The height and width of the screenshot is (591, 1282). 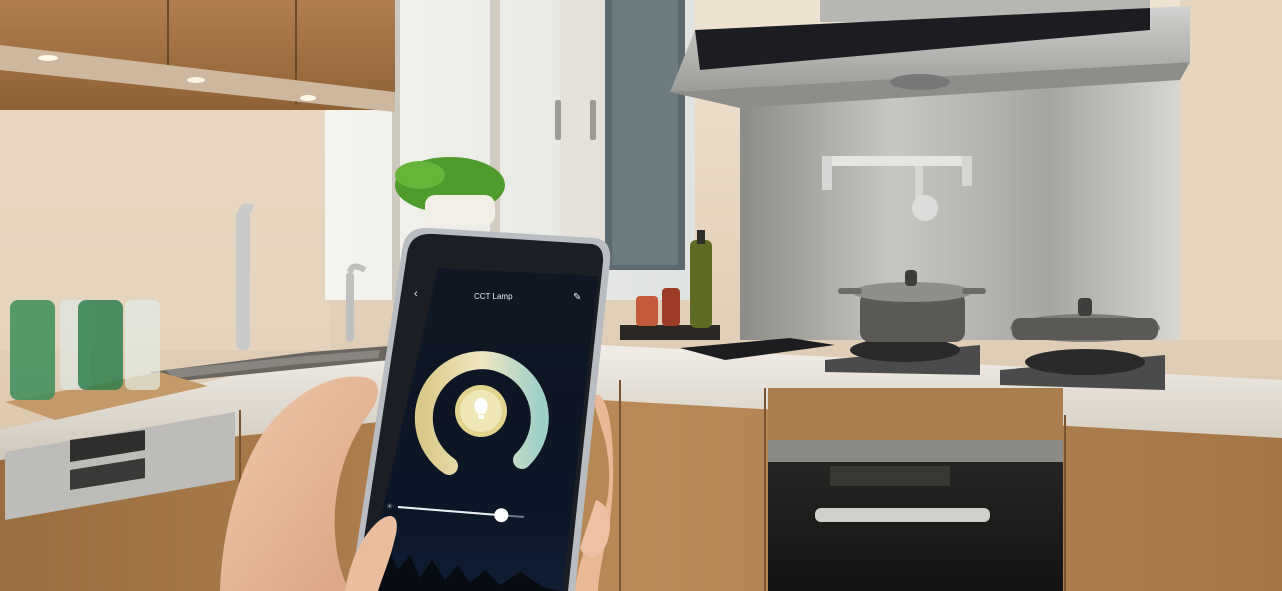 I want to click on edit-icon: ✎, so click(x=577, y=297).